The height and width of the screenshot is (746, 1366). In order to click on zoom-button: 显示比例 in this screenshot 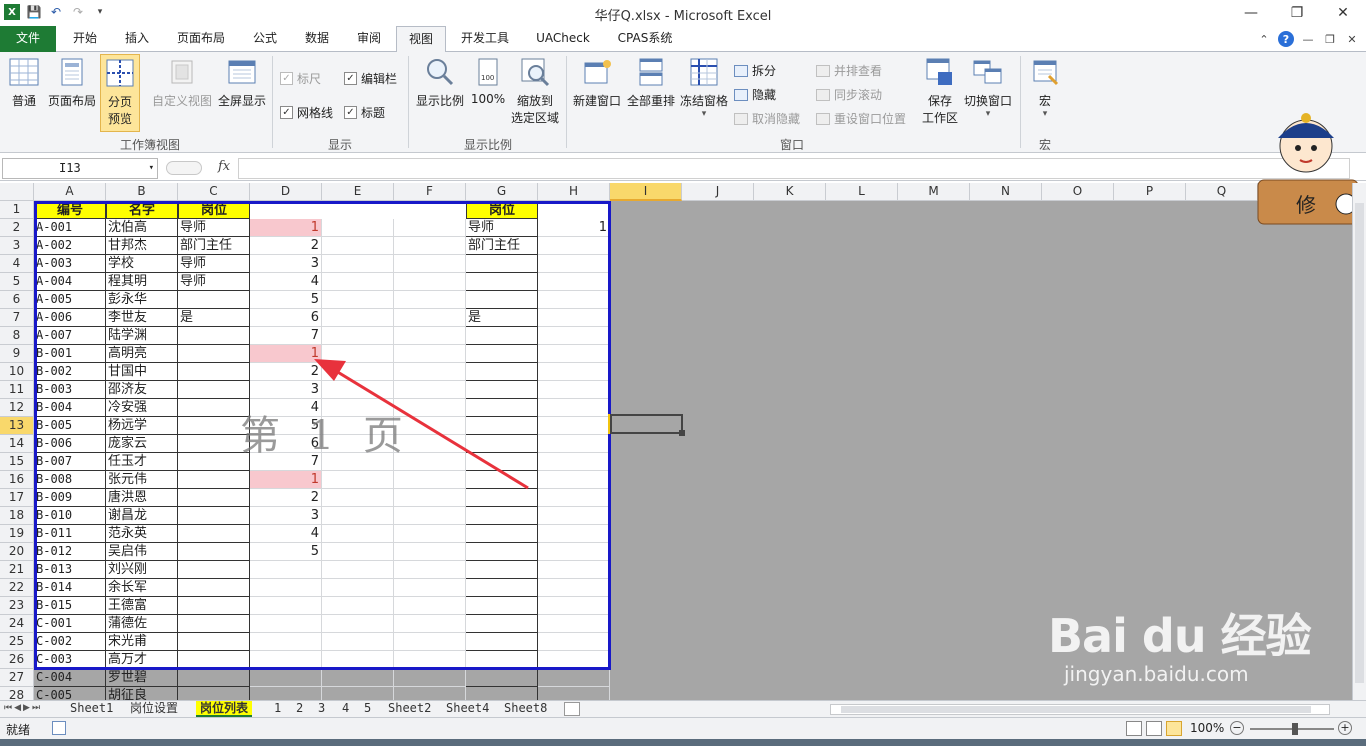, I will do `click(440, 82)`.